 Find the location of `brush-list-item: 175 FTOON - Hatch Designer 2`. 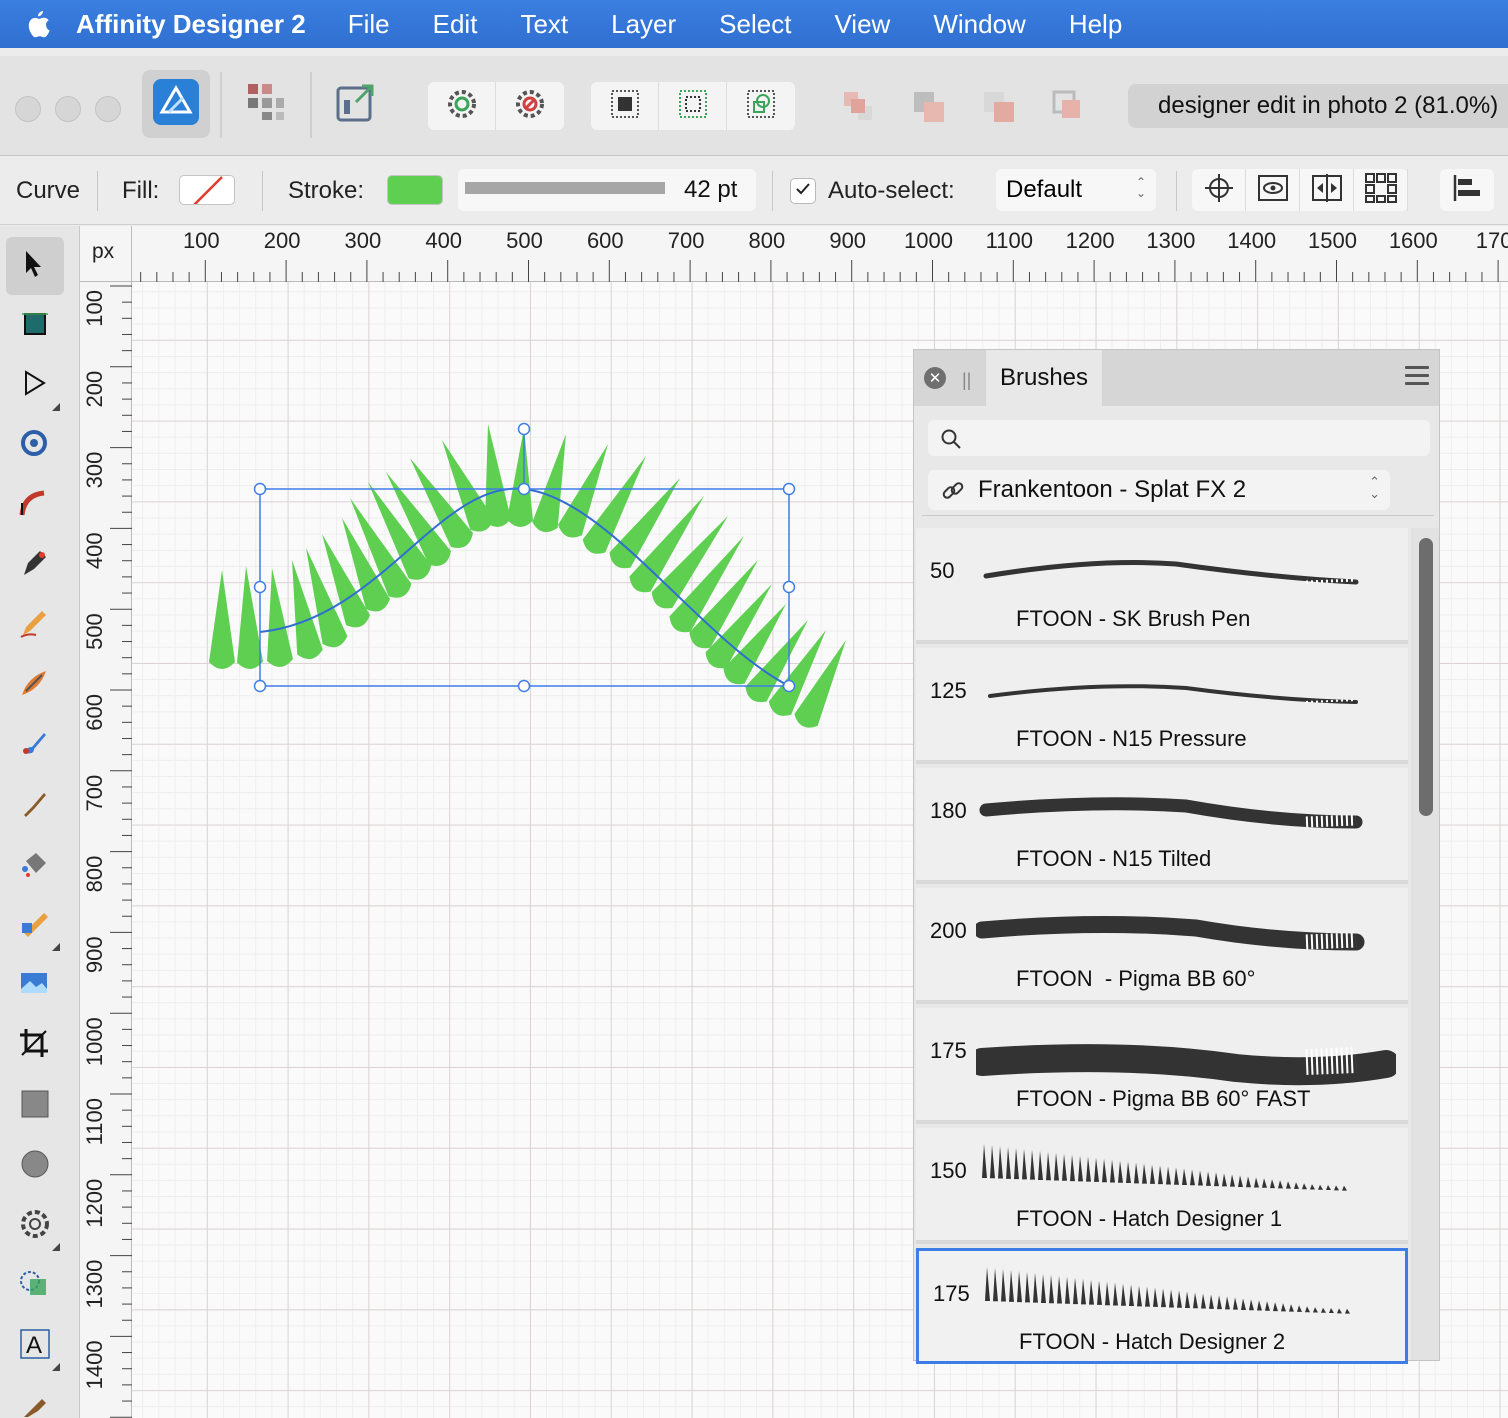

brush-list-item: 175 FTOON - Hatch Designer 2 is located at coordinates (1162, 1306).